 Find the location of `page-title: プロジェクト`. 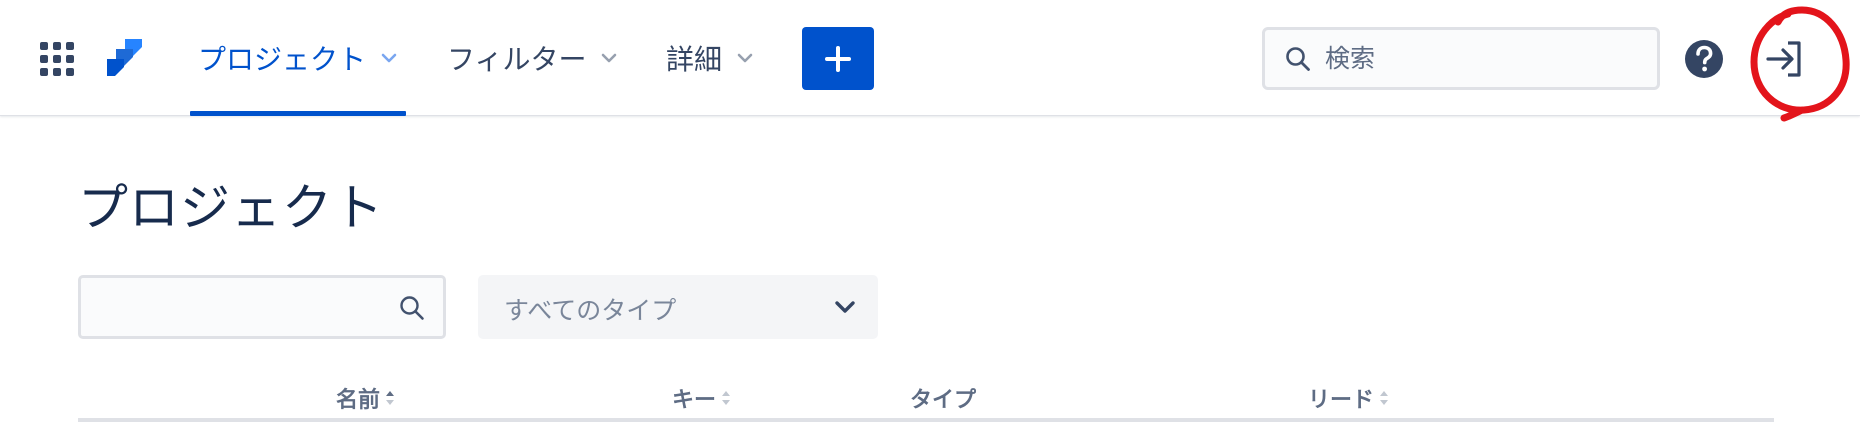

page-title: プロジェクト is located at coordinates (231, 208).